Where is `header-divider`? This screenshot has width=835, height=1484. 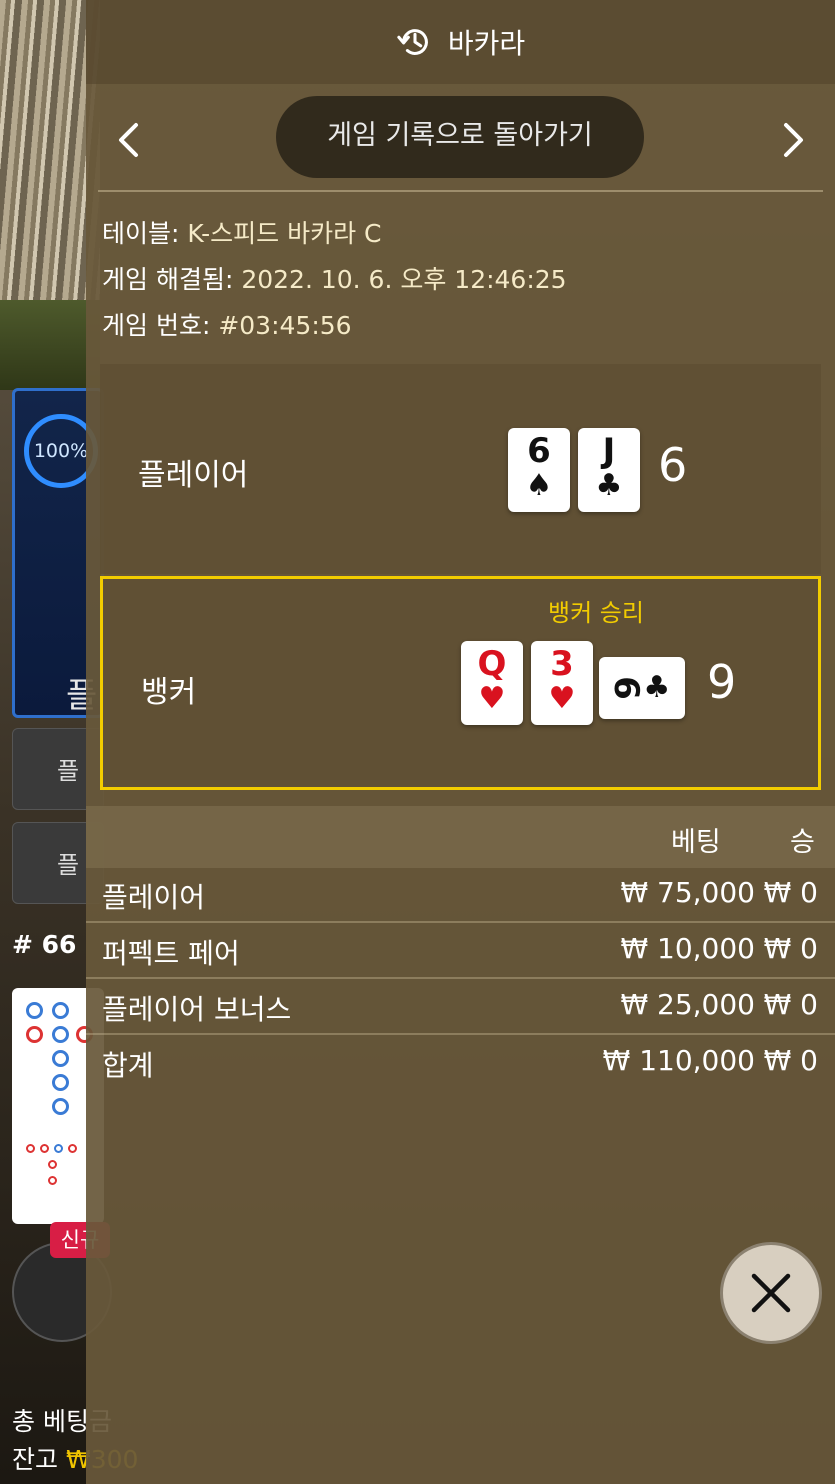
header-divider is located at coordinates (460, 191).